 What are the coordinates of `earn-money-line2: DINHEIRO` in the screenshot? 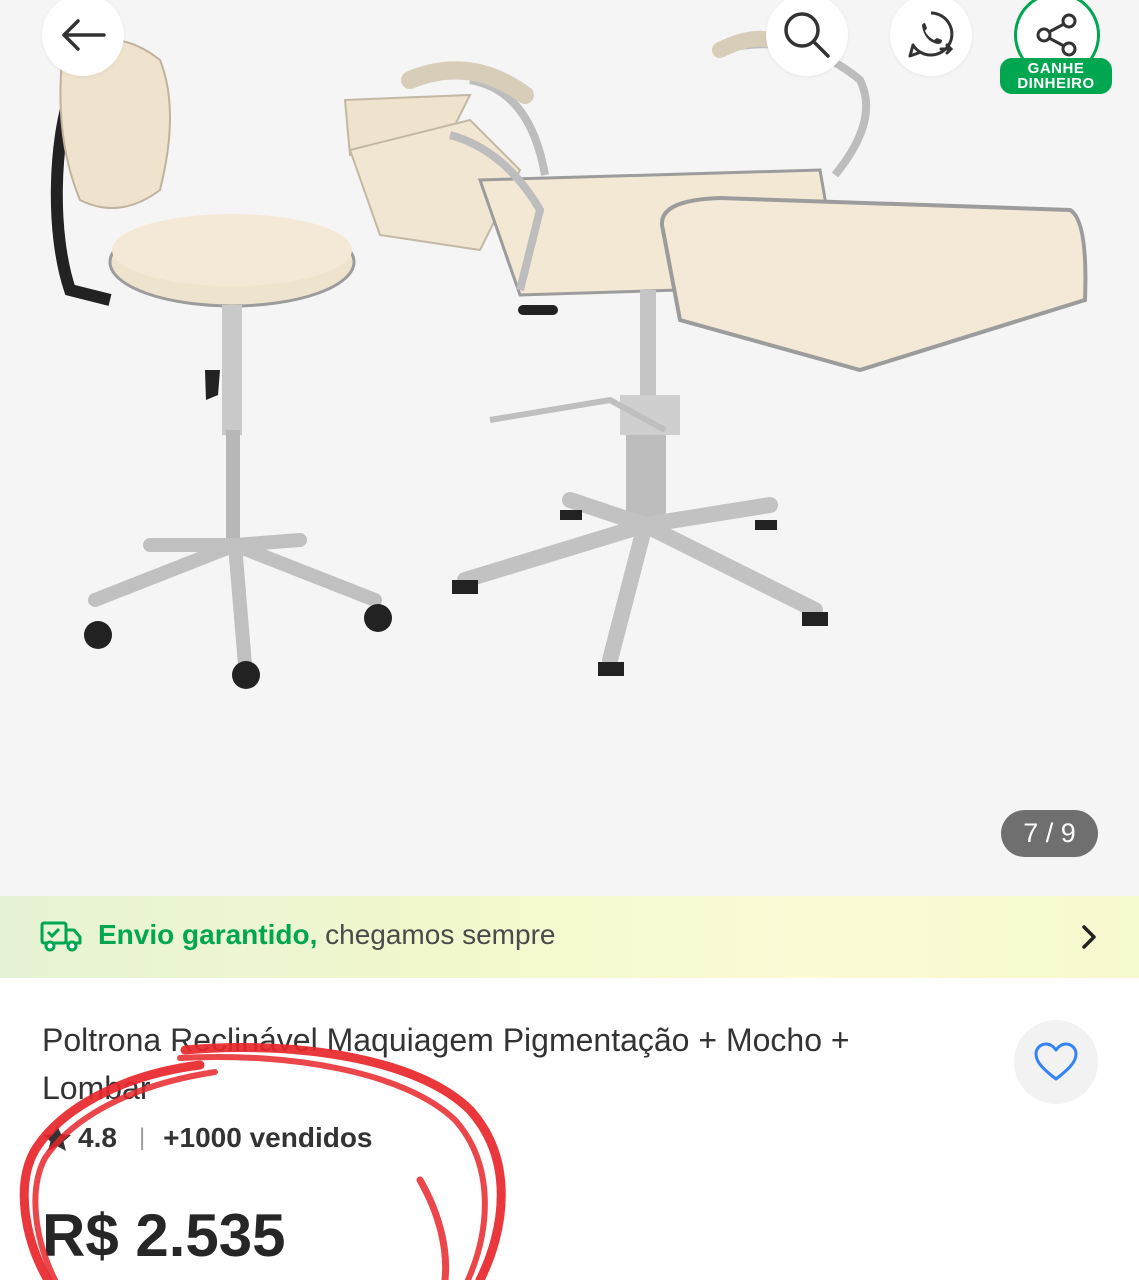 It's located at (1056, 83).